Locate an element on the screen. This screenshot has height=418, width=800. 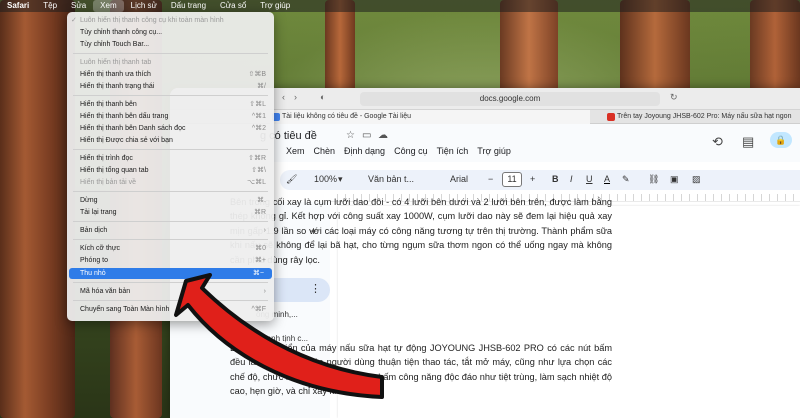
italic-icon: I is located at coordinates (571, 179).